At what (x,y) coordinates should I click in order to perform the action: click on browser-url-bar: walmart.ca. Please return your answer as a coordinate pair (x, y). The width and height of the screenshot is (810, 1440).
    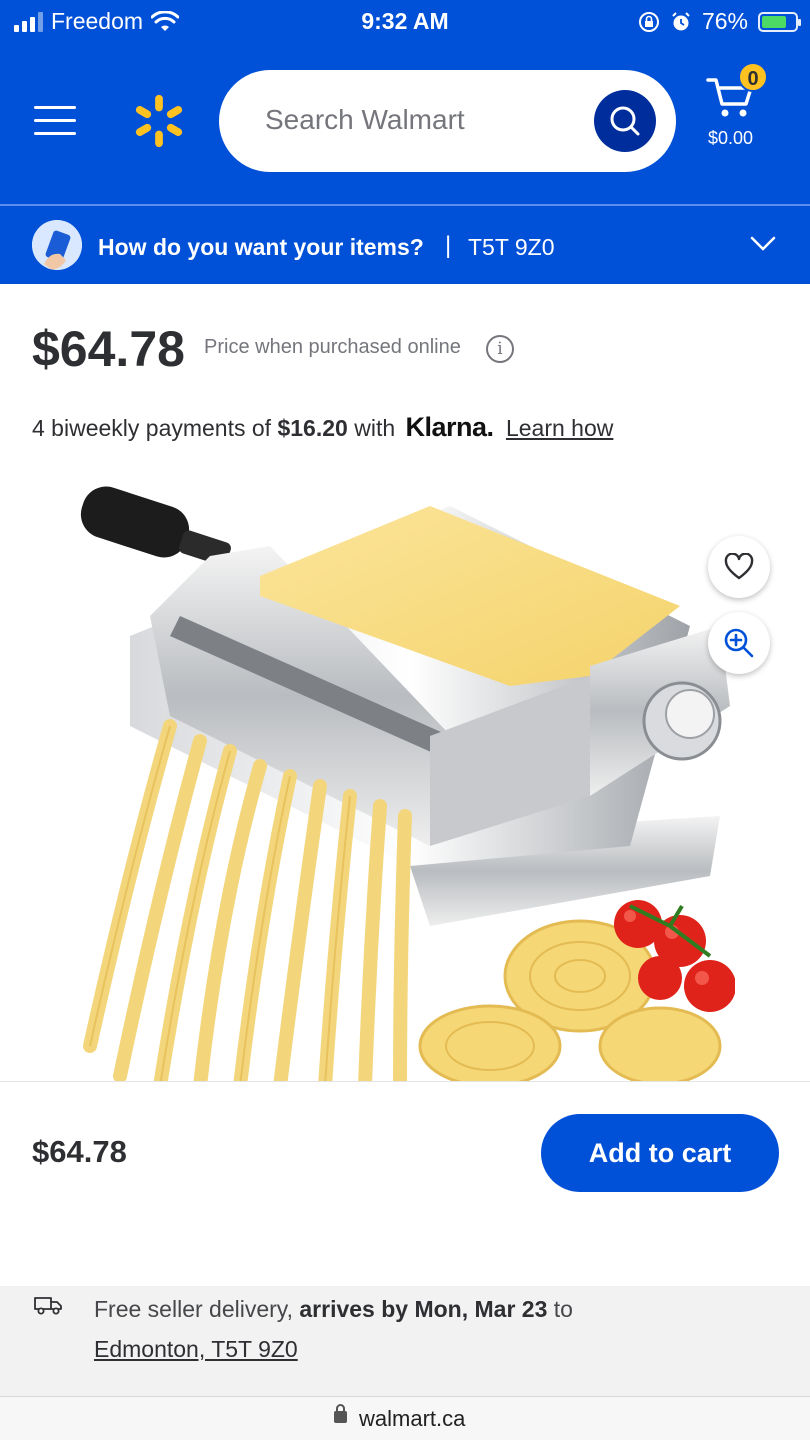
    Looking at the image, I should click on (405, 1418).